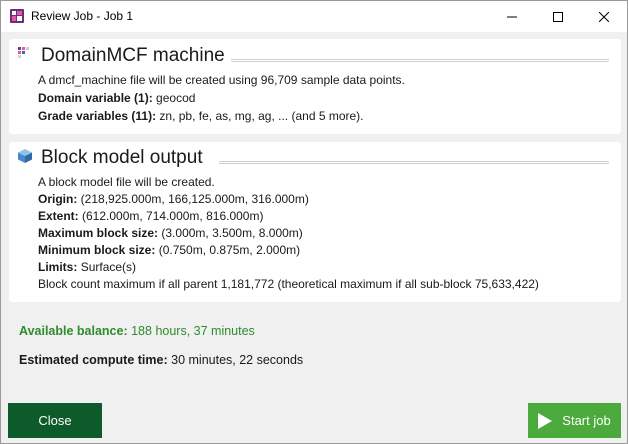 Image resolution: width=628 pixels, height=444 pixels. Describe the element at coordinates (545, 420) in the screenshot. I see `play-icon` at that location.